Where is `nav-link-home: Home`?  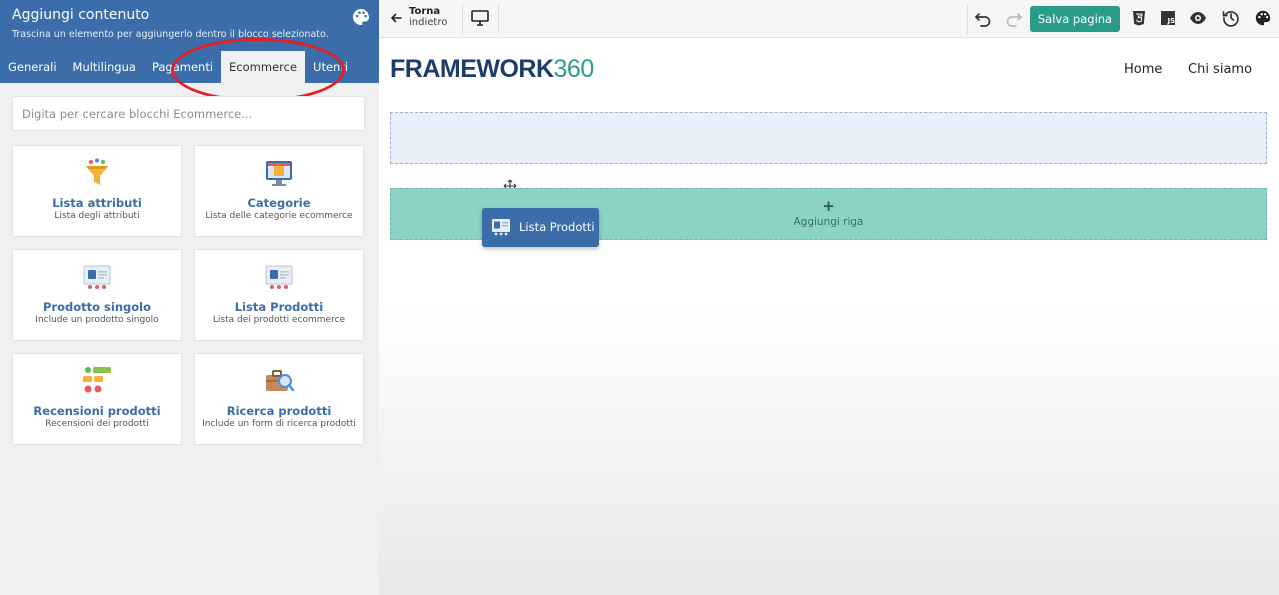
nav-link-home: Home is located at coordinates (1143, 69).